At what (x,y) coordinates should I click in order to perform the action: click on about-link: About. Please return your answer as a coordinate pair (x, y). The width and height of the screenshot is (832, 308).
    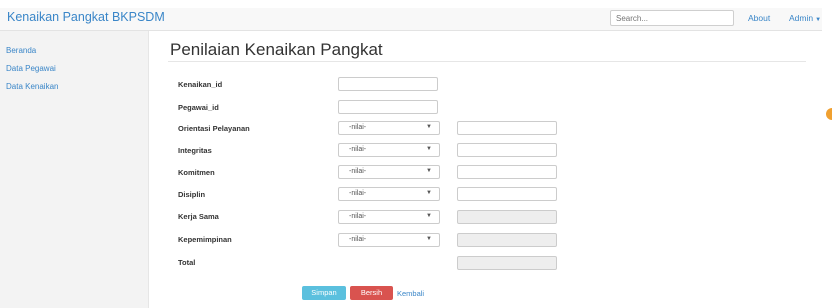
    Looking at the image, I should click on (759, 18).